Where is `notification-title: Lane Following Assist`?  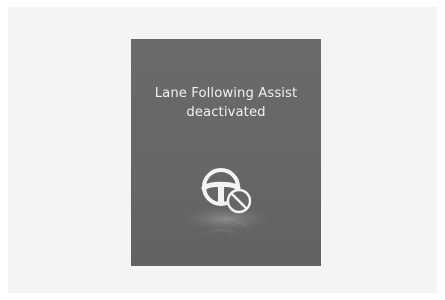
notification-title: Lane Following Assist is located at coordinates (226, 93).